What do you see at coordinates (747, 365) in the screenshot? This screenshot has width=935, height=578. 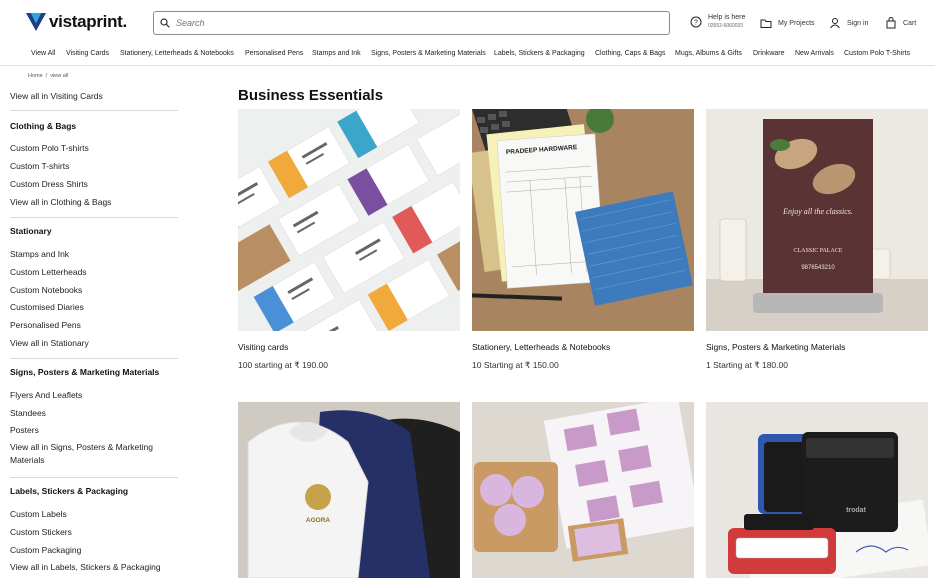 I see `product-card-price: 1 Starting at ₹ 180.00` at bounding box center [747, 365].